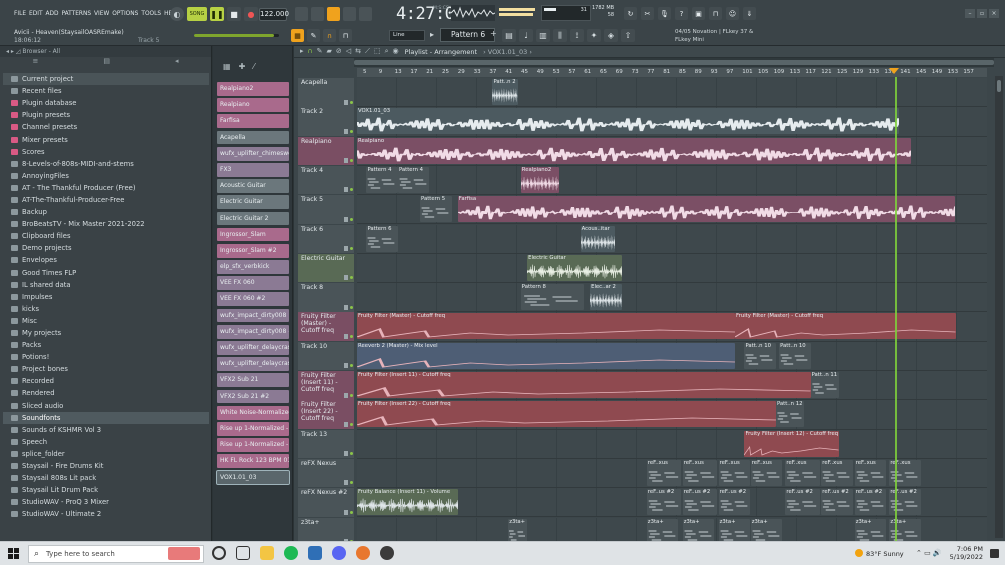 This screenshot has height=565, width=1005. What do you see at coordinates (253, 283) in the screenshot?
I see `channel-item: VEE FX 060` at bounding box center [253, 283].